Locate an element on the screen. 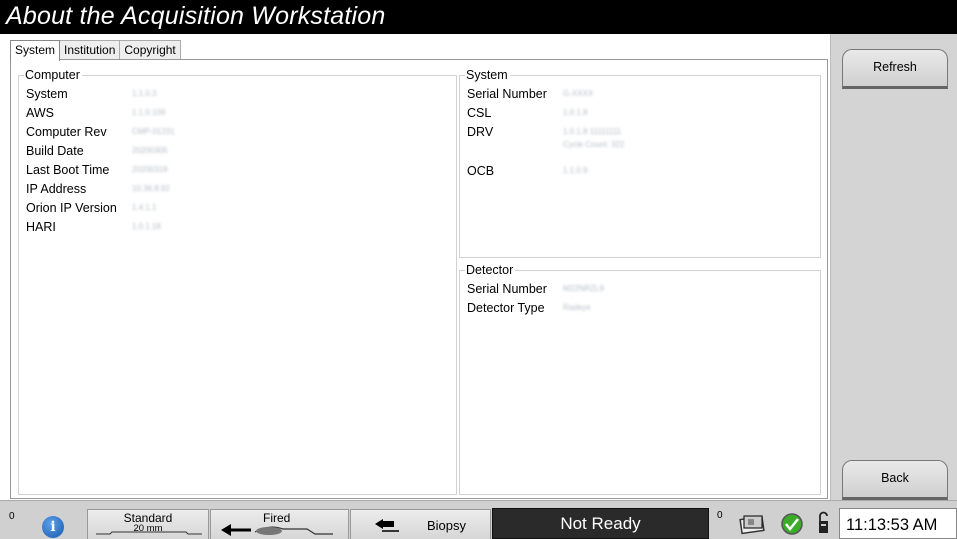 Image resolution: width=957 pixels, height=539 pixels. status-bar: 0 i Standard 20 mm Fired Biopsy is located at coordinates (478, 519).